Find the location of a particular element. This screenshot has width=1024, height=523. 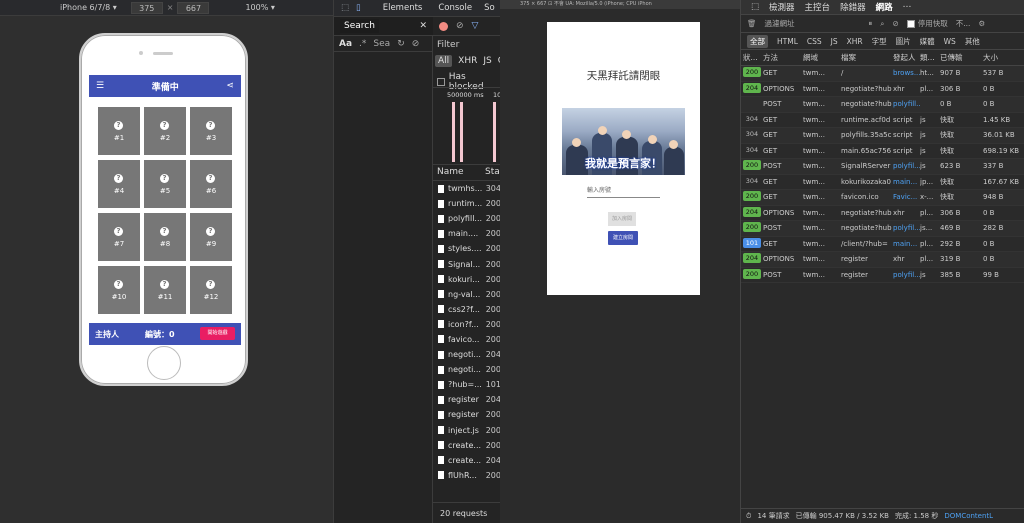

inspect-icon: ⬚ is located at coordinates (345, 8).